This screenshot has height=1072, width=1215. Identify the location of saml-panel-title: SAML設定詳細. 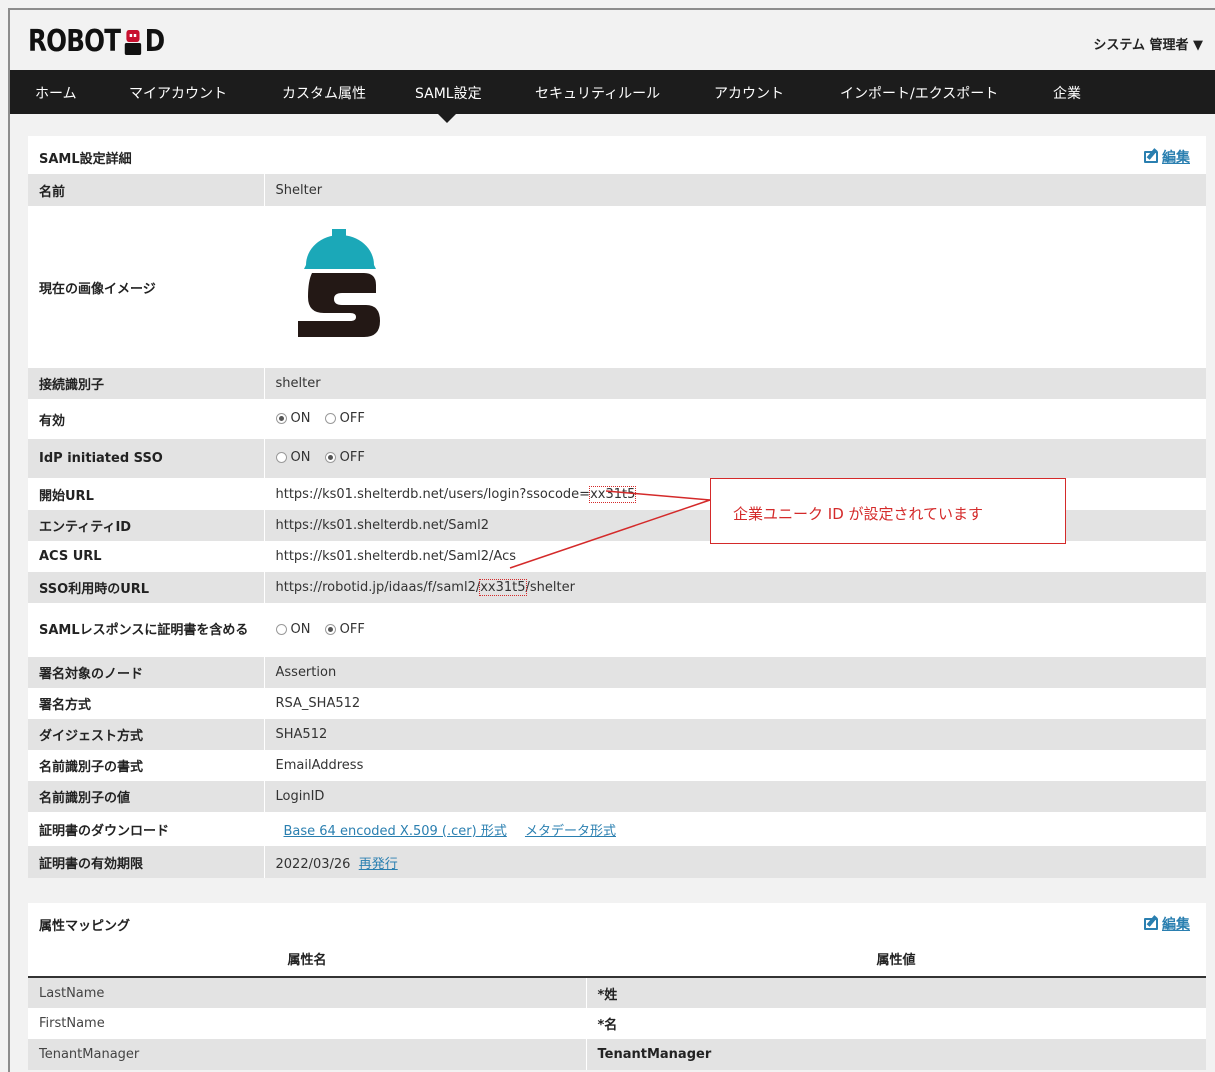
(85, 159).